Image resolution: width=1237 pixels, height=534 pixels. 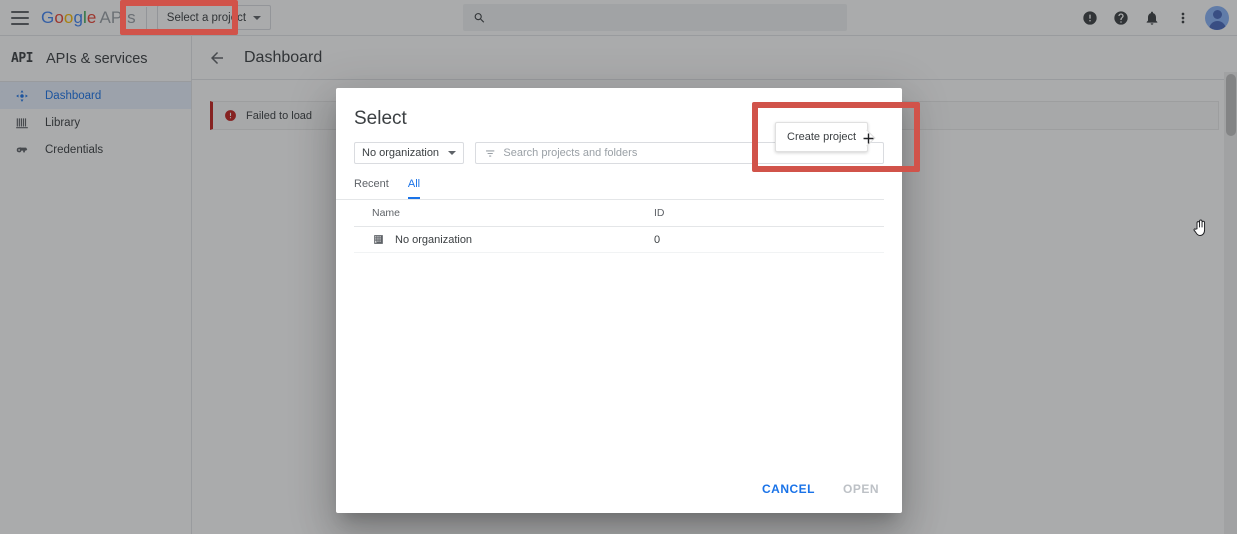 What do you see at coordinates (788, 489) in the screenshot?
I see `cancel-button: CANCEL` at bounding box center [788, 489].